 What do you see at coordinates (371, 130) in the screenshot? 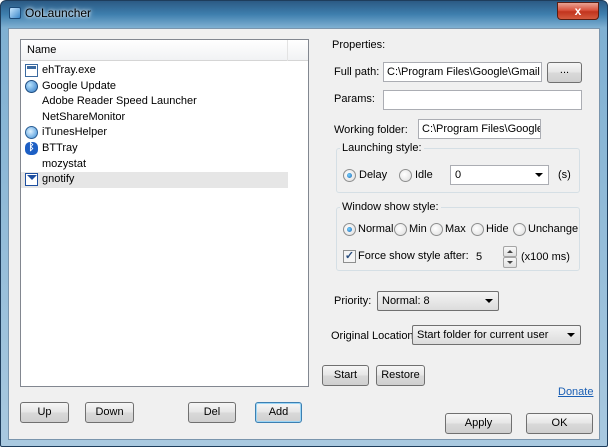
I see `working-folder-label: Working folder:` at bounding box center [371, 130].